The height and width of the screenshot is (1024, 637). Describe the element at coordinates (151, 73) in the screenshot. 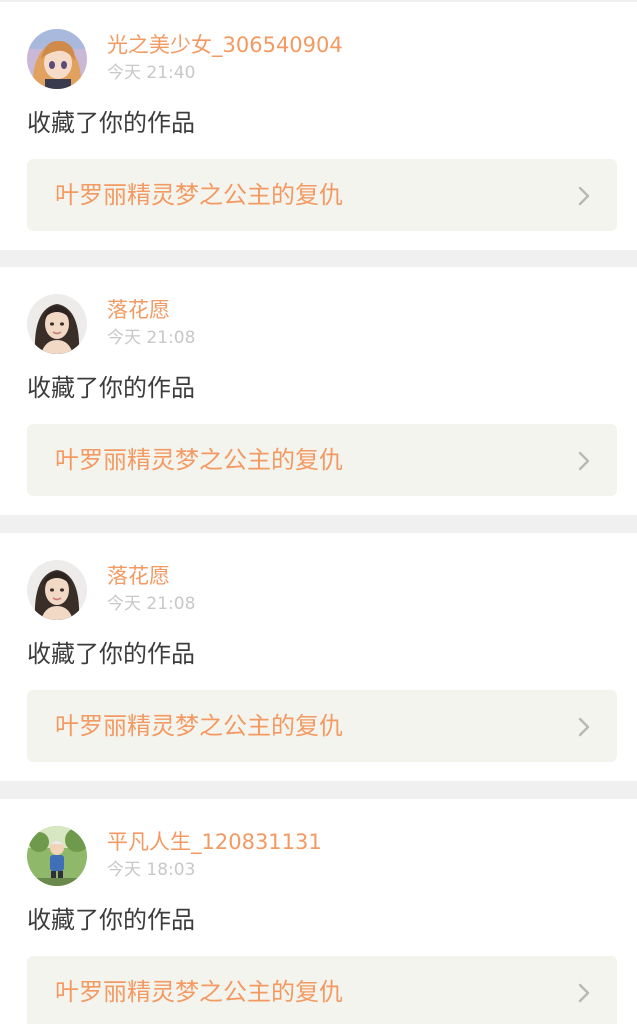

I see `timestamp: 今天 21:40` at that location.